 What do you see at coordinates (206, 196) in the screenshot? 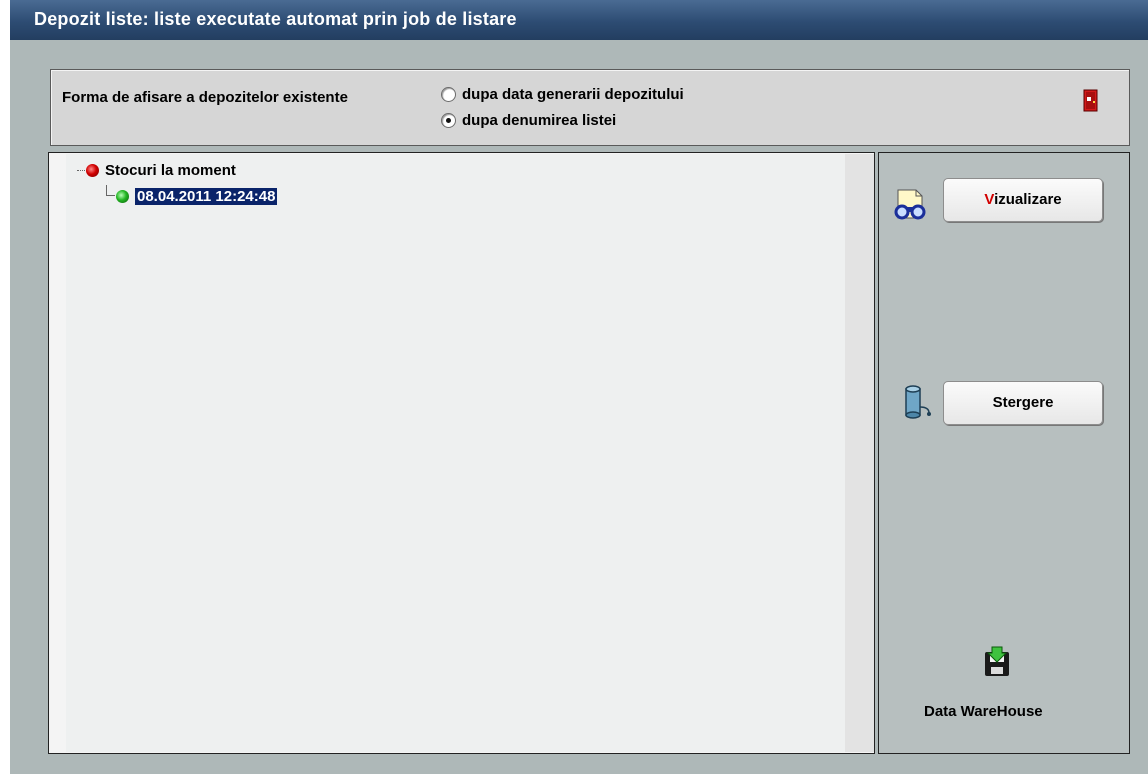
I see `tree-node-label-selected: 08.04.2011 12:24:48` at bounding box center [206, 196].